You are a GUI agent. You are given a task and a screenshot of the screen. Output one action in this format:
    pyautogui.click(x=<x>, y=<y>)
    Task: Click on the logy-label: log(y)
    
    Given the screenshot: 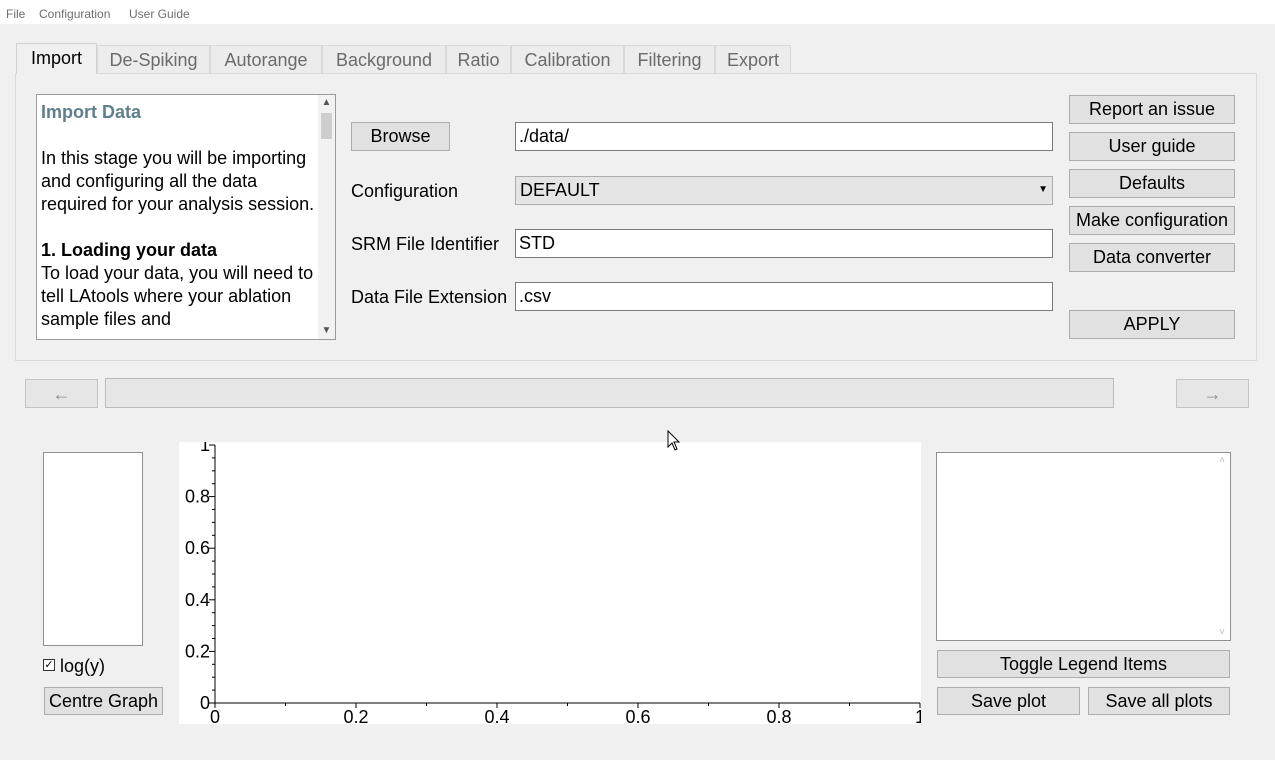 What is the action you would take?
    pyautogui.click(x=83, y=666)
    